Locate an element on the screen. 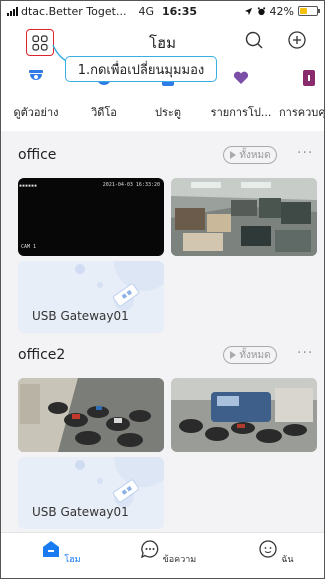 The width and height of the screenshot is (325, 579). bottom-navigation: โฮม ข้อความ ฉัน is located at coordinates (162, 555).